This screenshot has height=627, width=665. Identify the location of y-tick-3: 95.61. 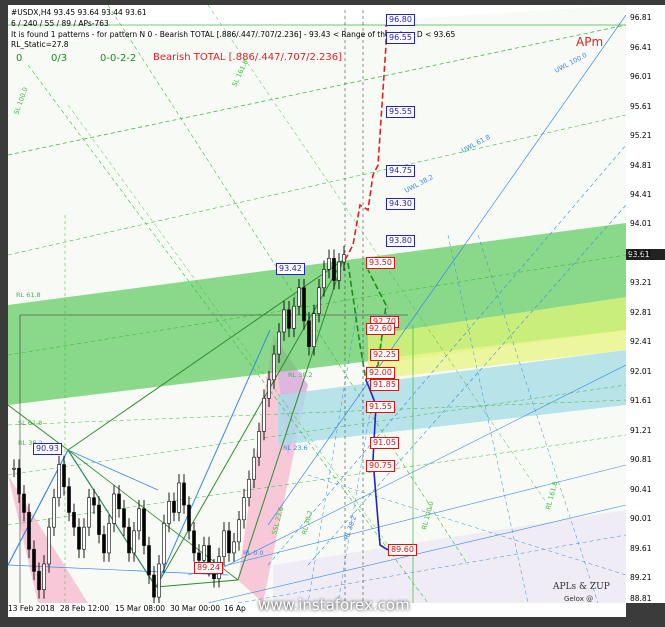
(641, 106).